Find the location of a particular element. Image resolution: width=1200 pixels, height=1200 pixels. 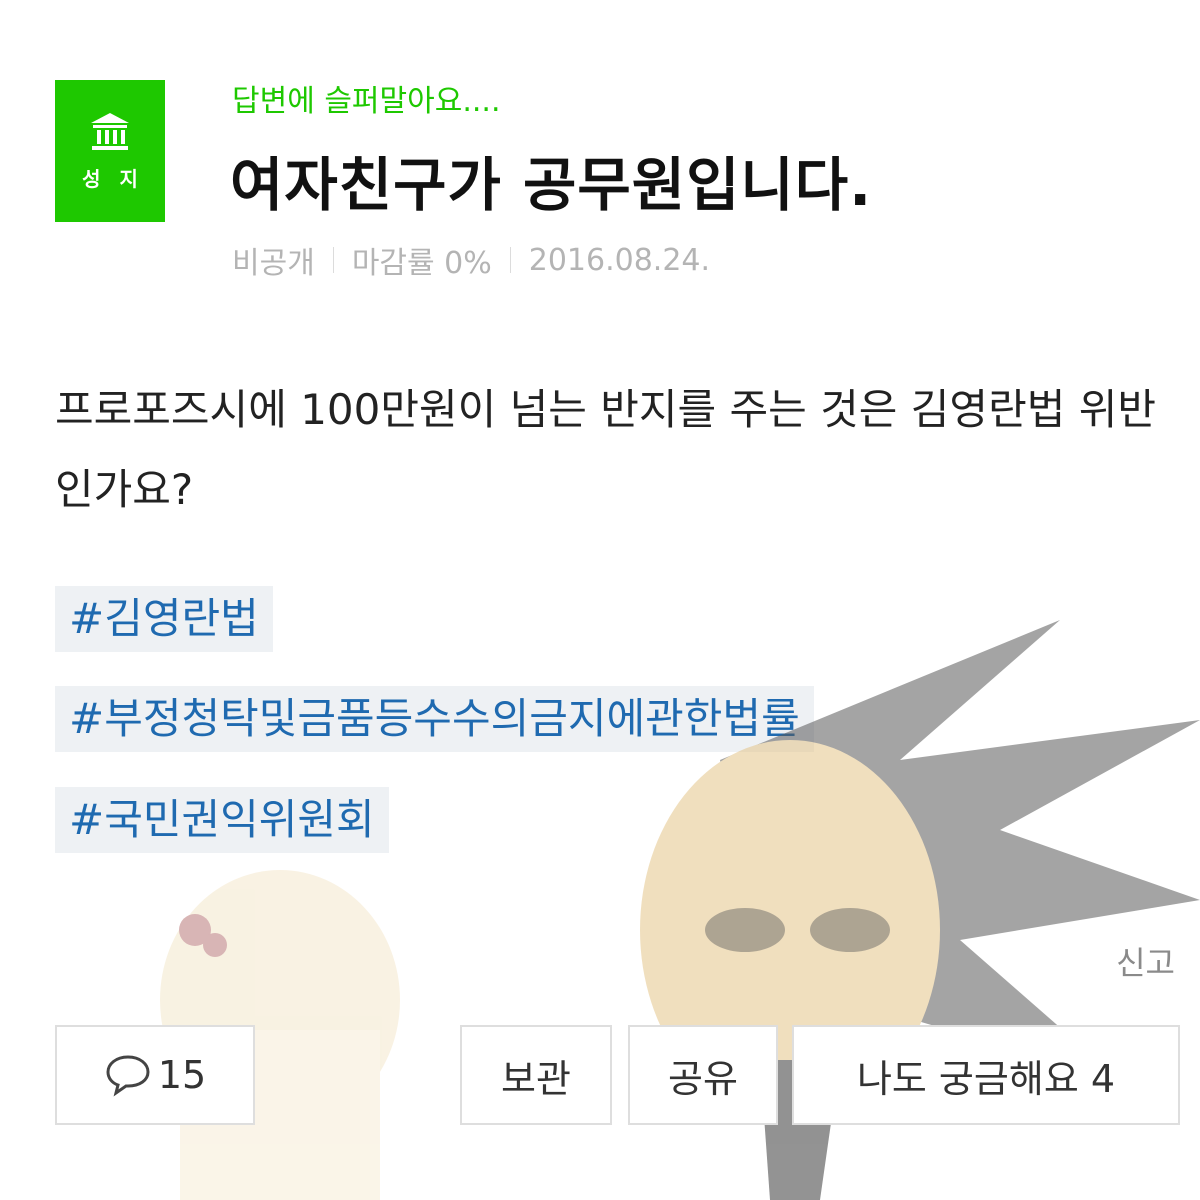

question-meta: 비공개 마감률 0% 2016.08.24. is located at coordinates (471, 260).